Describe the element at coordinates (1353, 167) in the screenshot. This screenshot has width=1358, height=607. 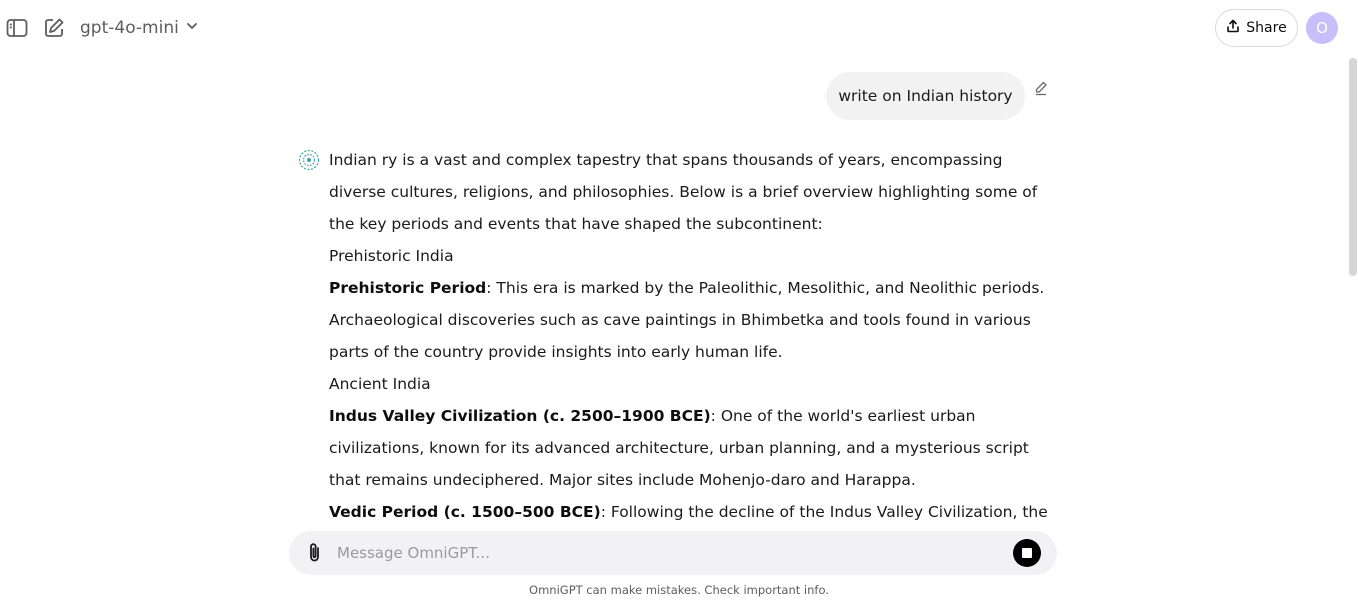
I see `scrollbar-thumb` at that location.